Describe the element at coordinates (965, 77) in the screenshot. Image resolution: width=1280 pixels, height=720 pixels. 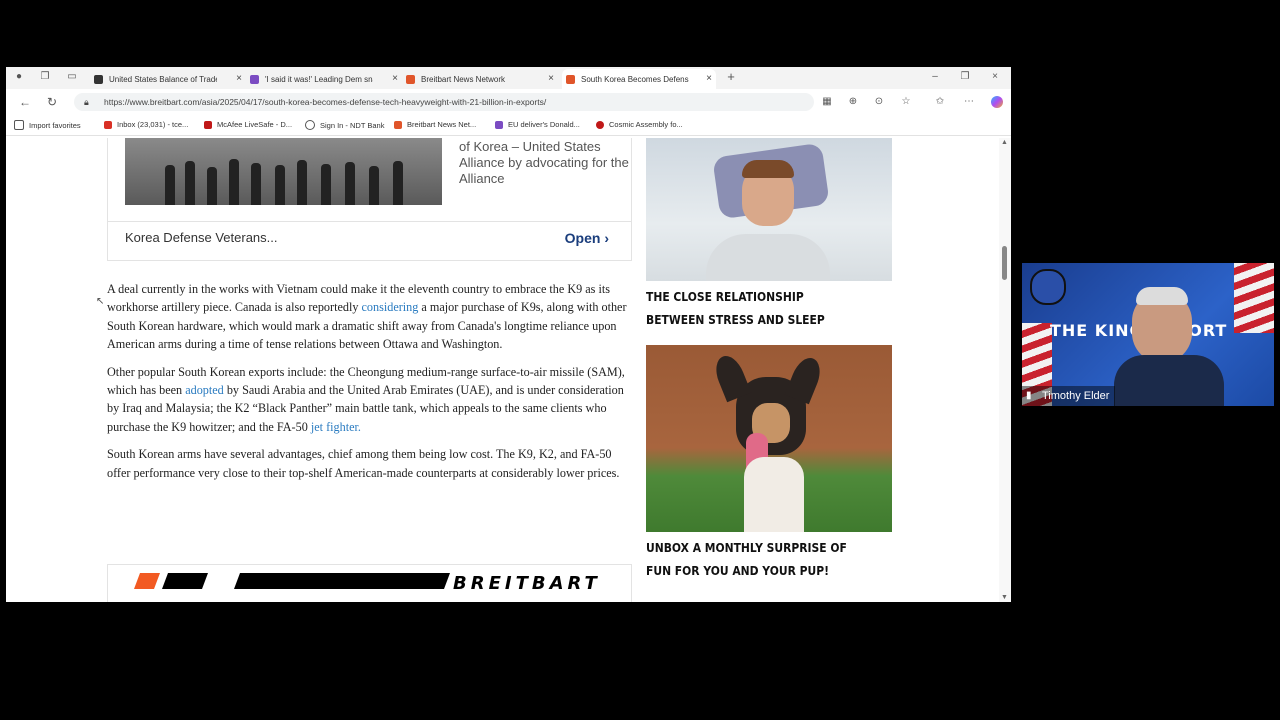
I see `restore-icon: ❐` at that location.